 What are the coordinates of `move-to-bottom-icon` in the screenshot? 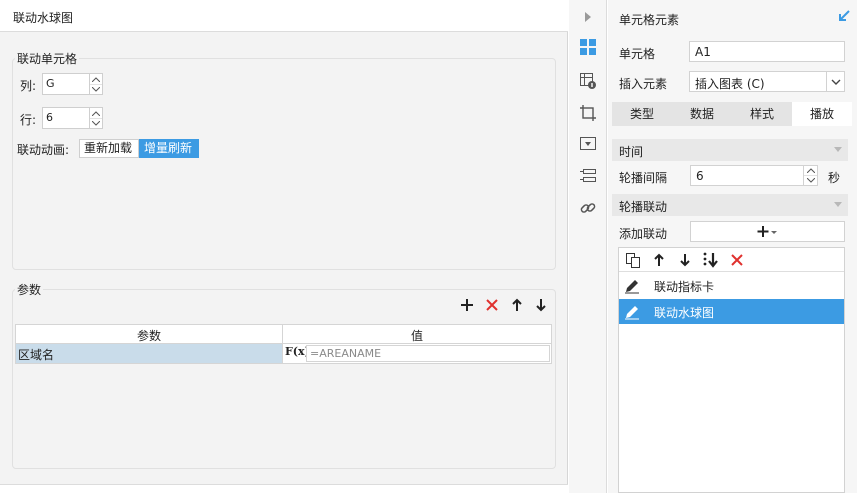 It's located at (711, 260).